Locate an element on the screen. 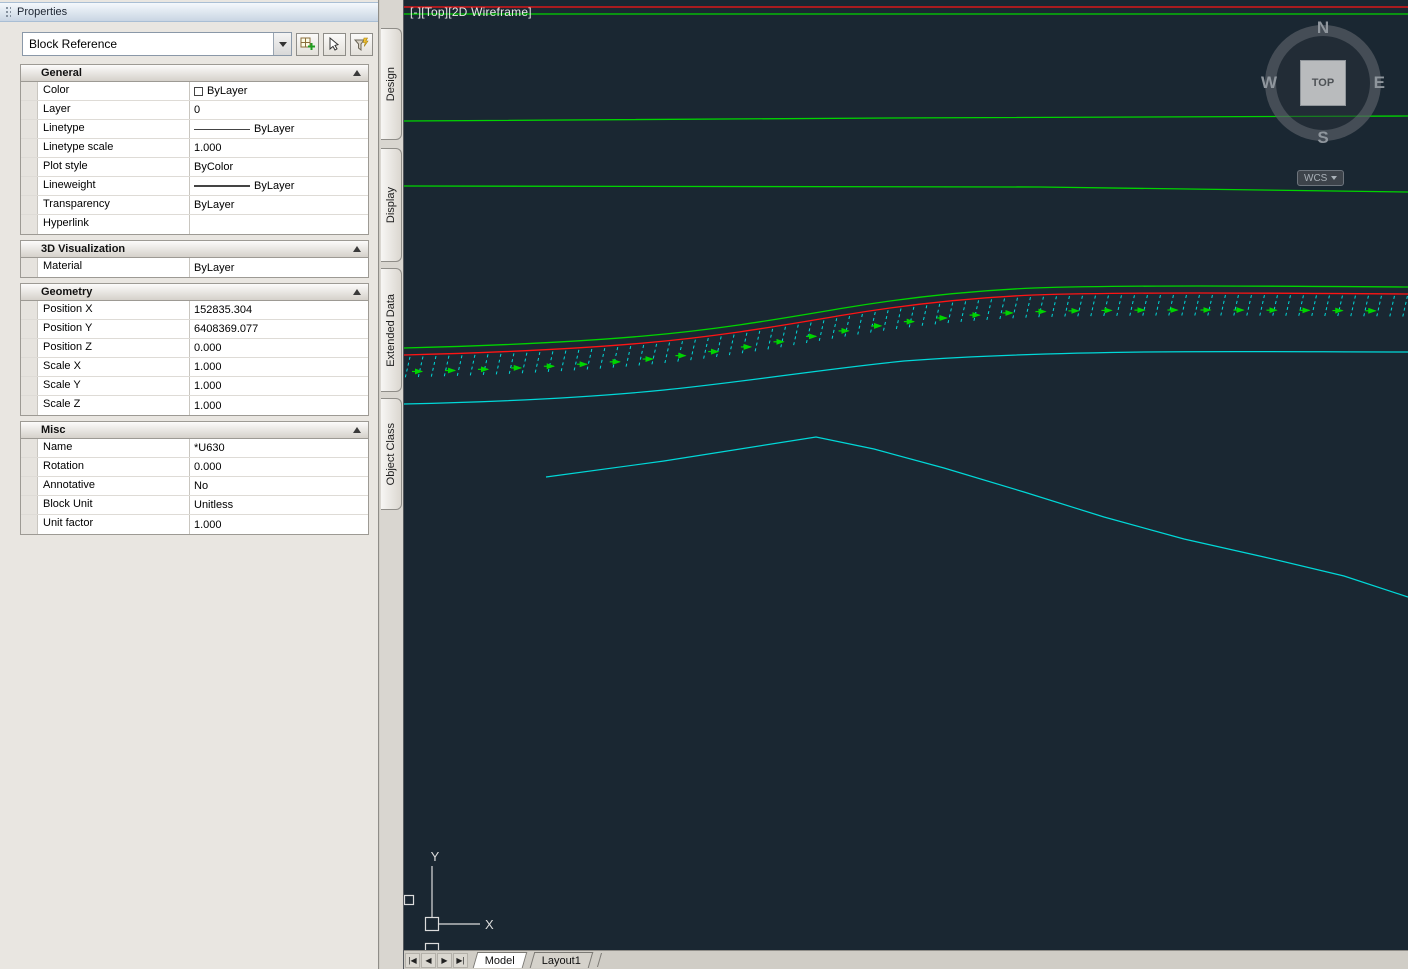 The width and height of the screenshot is (1408, 969). row-scale-y: Scale Y 1.000 is located at coordinates (194, 386).